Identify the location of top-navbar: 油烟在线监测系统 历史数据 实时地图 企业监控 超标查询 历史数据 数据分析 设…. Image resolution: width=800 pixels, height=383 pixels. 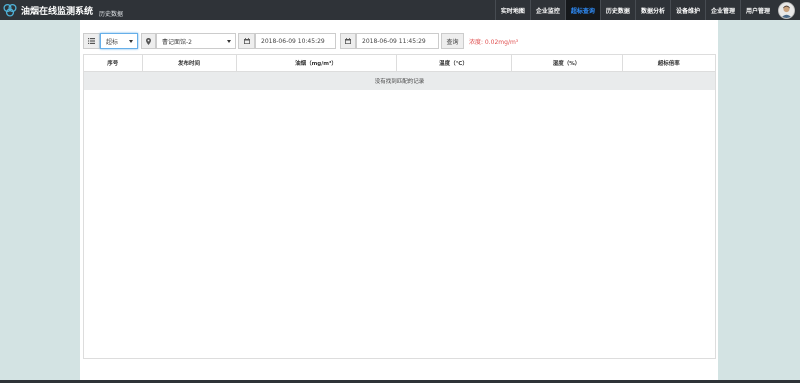
(400, 10).